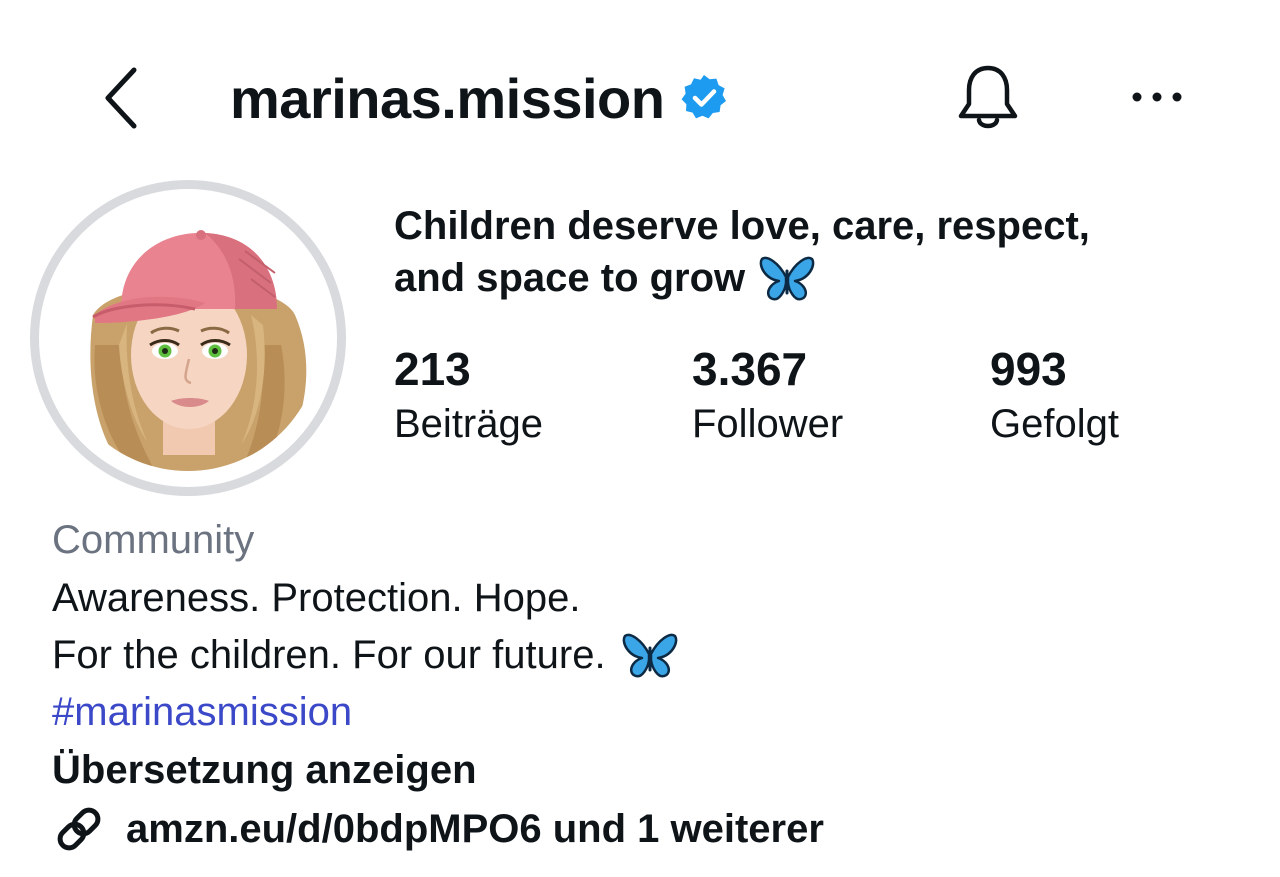 Image resolution: width=1280 pixels, height=877 pixels. Describe the element at coordinates (153, 540) in the screenshot. I see `profile-category: Community` at that location.